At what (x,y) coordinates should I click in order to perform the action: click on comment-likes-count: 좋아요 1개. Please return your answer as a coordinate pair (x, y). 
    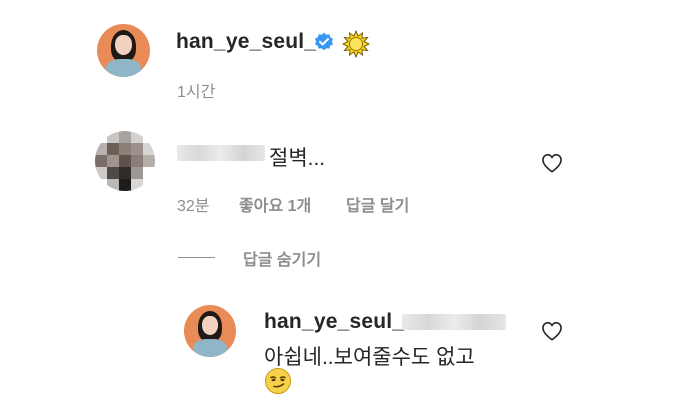
    Looking at the image, I should click on (275, 204).